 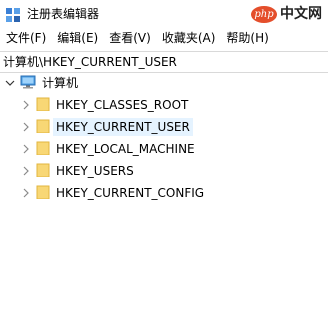 What do you see at coordinates (60, 83) in the screenshot?
I see `tree-node-label: 计算机` at bounding box center [60, 83].